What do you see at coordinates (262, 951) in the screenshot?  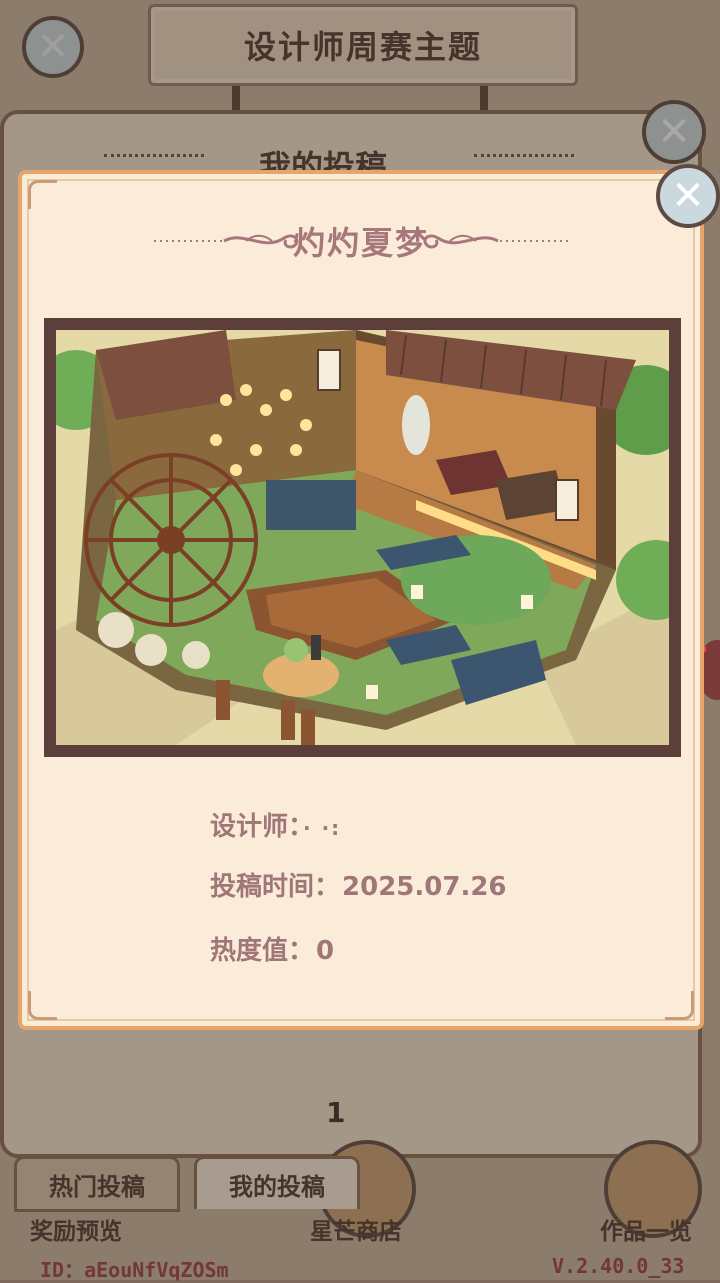 I see `heat-label: 热度值：` at bounding box center [262, 951].